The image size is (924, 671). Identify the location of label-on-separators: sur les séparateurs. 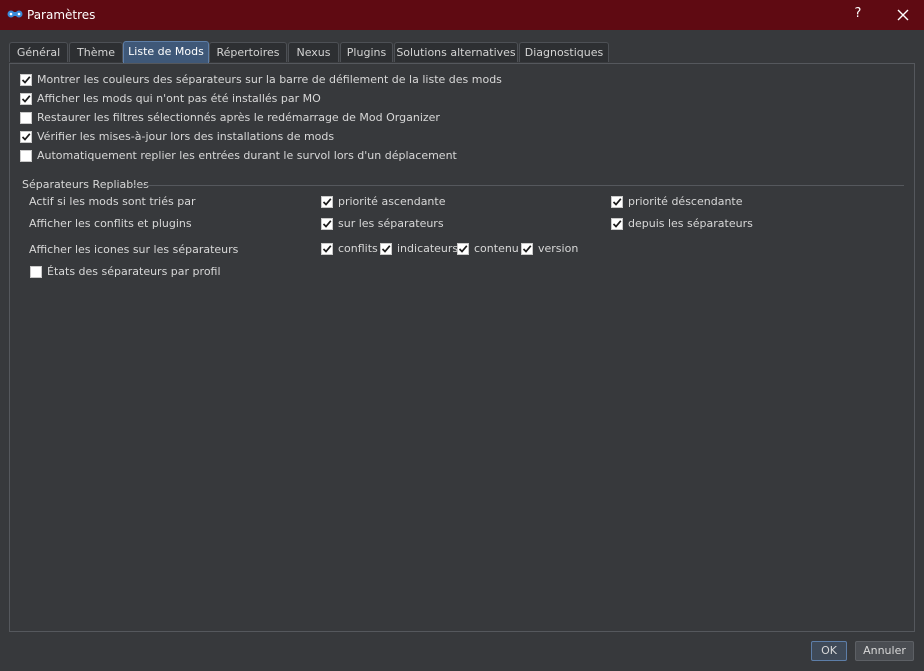
(391, 223).